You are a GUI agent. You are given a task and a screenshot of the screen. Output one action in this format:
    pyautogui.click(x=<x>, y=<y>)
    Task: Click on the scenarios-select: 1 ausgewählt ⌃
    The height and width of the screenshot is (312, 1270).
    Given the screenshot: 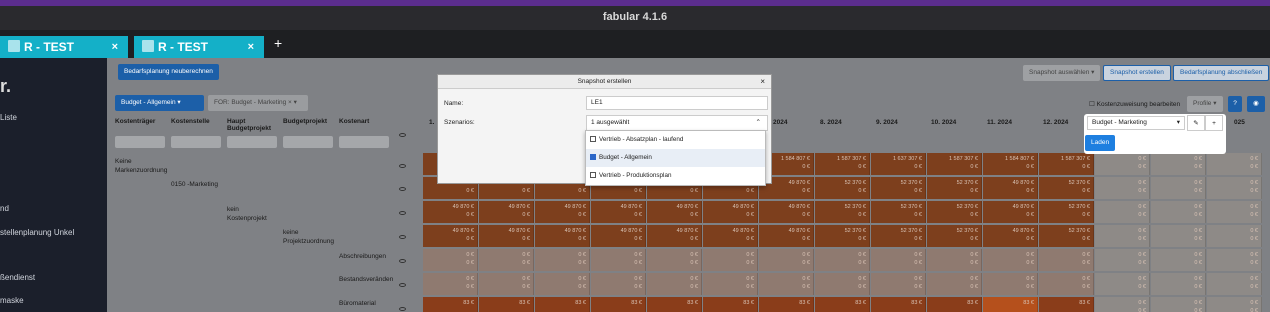 What is the action you would take?
    pyautogui.click(x=677, y=123)
    